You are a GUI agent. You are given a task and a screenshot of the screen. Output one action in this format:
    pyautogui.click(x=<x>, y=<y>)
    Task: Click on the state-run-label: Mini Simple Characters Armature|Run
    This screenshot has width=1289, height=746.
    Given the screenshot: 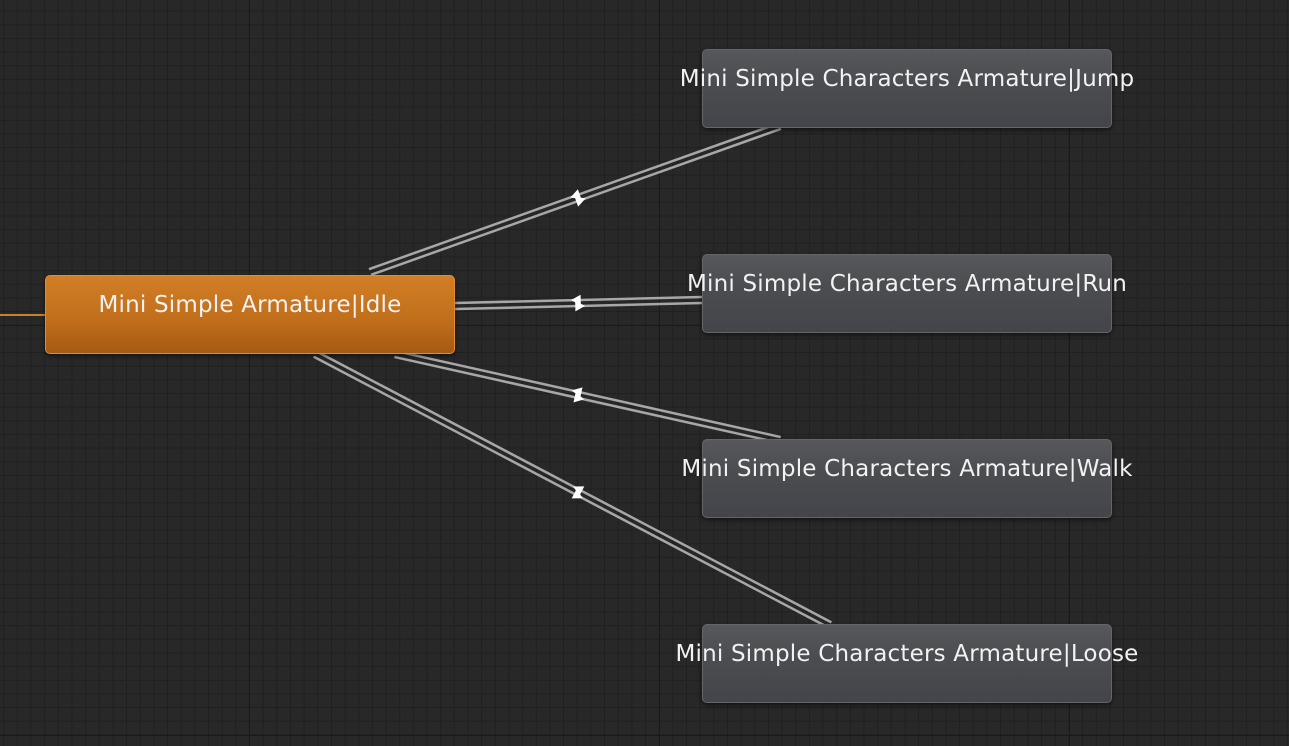 What is the action you would take?
    pyautogui.click(x=907, y=283)
    